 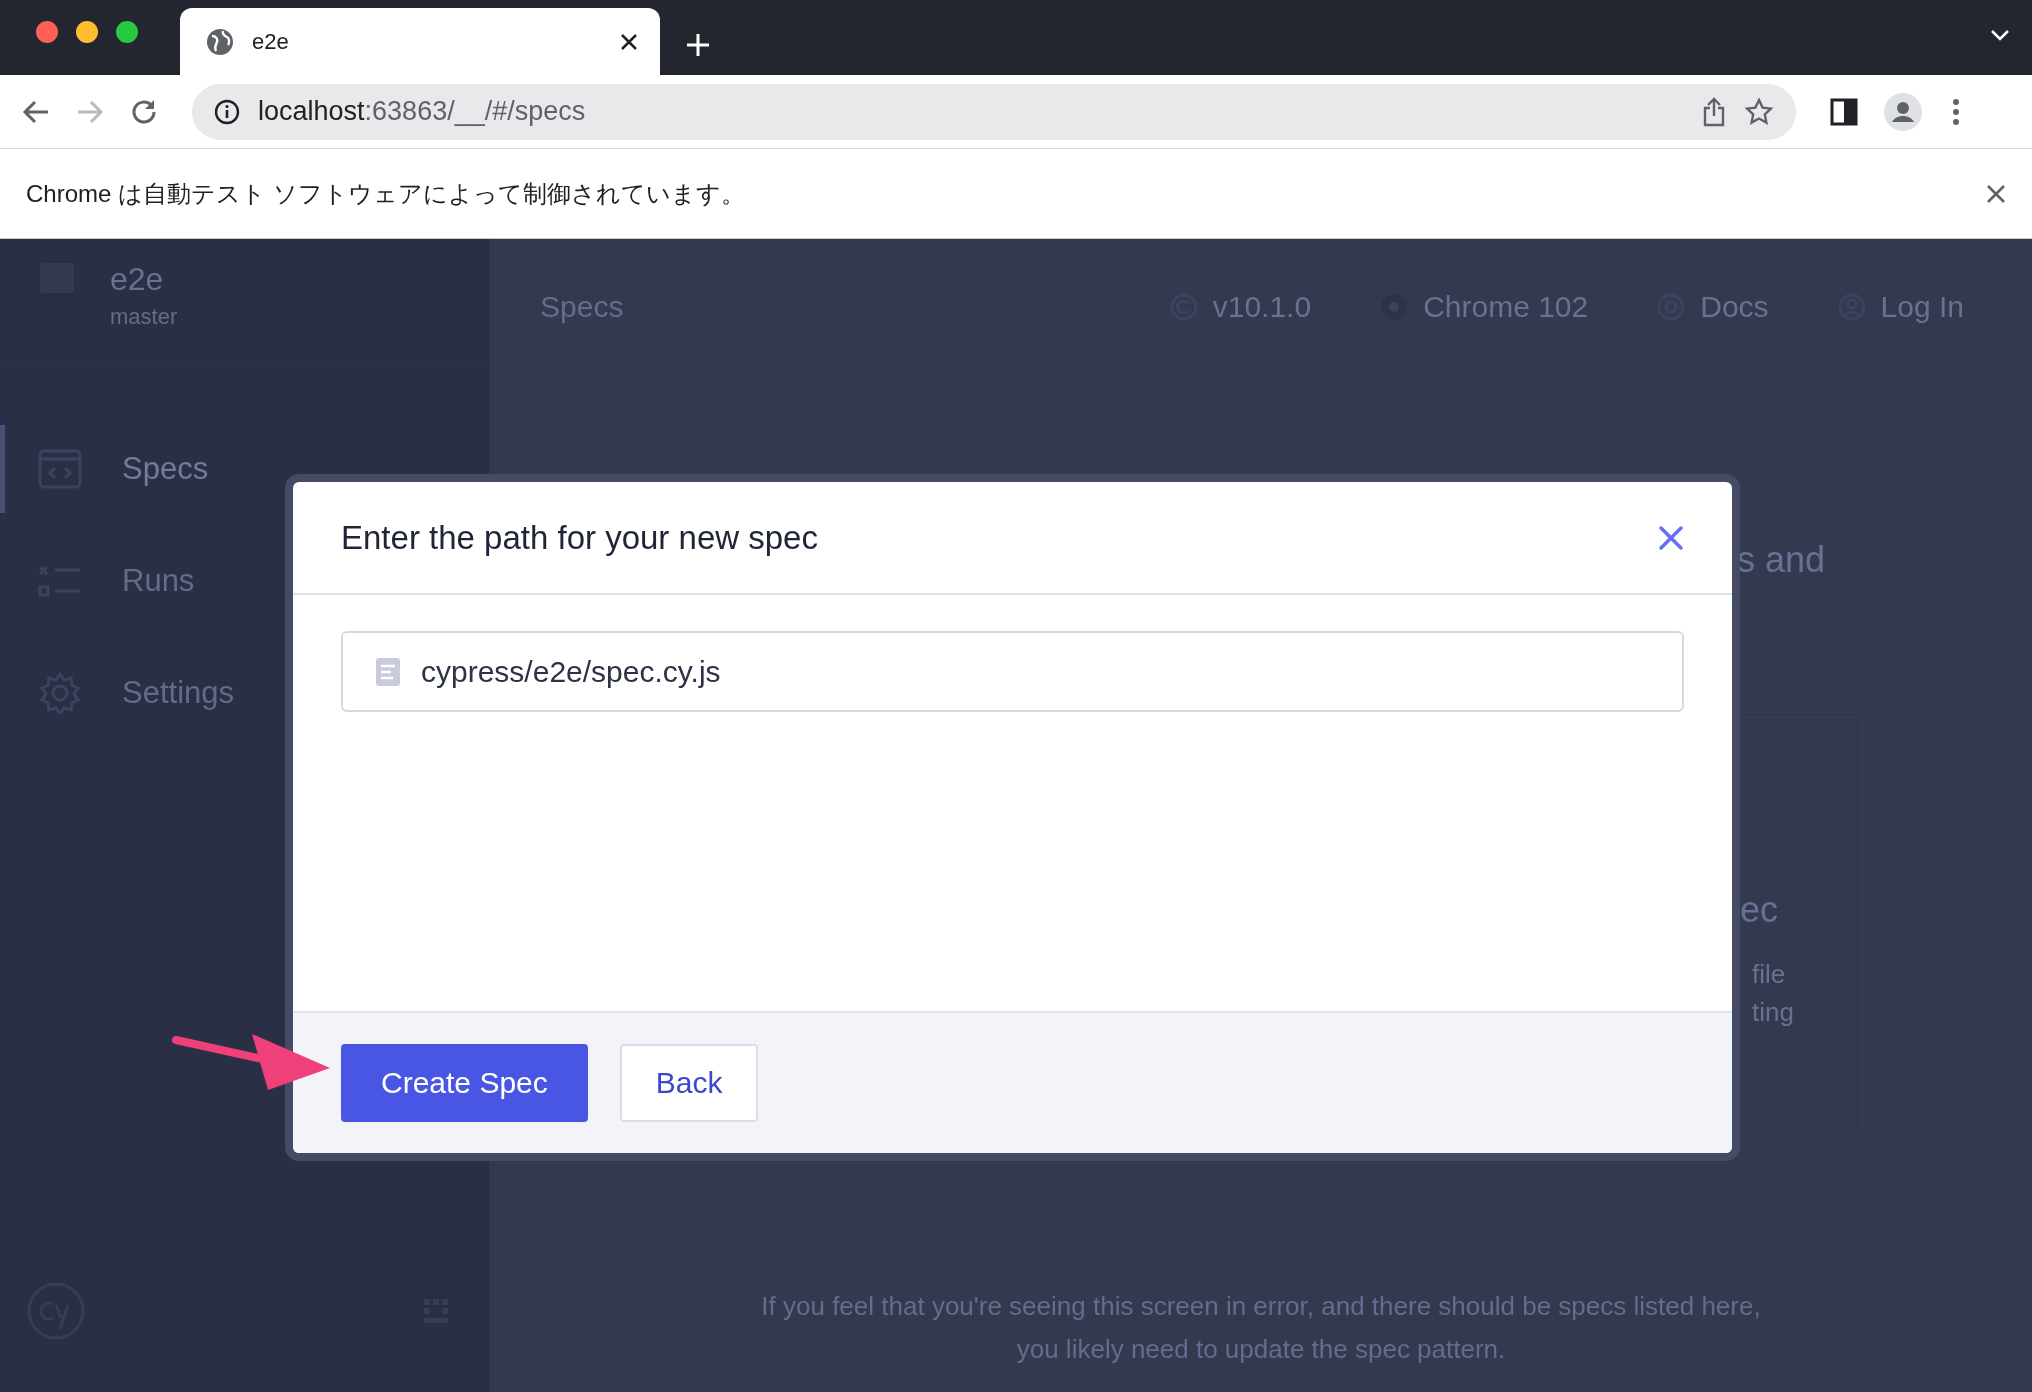 I want to click on header-link: Chrome 102, so click(x=1484, y=306).